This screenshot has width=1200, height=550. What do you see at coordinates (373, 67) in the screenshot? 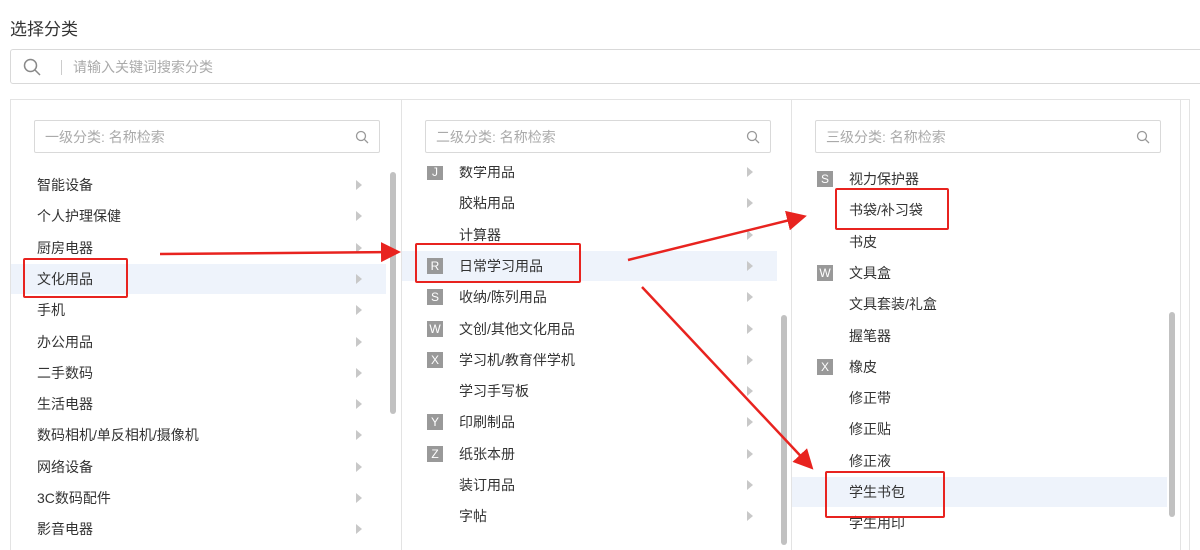
I see `keyword-search-input` at bounding box center [373, 67].